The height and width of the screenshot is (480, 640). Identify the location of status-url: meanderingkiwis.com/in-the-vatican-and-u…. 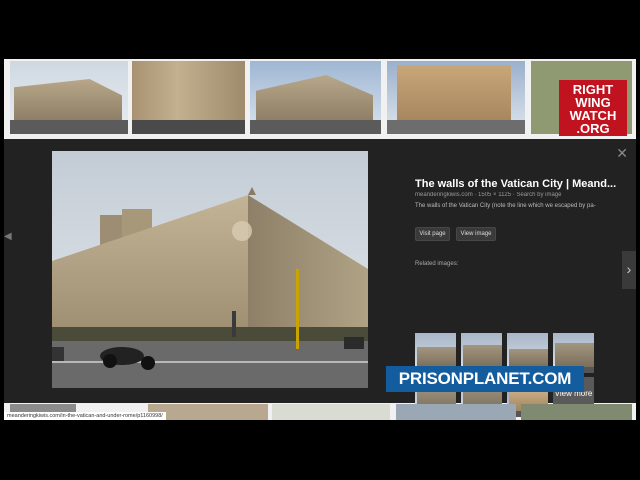
(85, 416).